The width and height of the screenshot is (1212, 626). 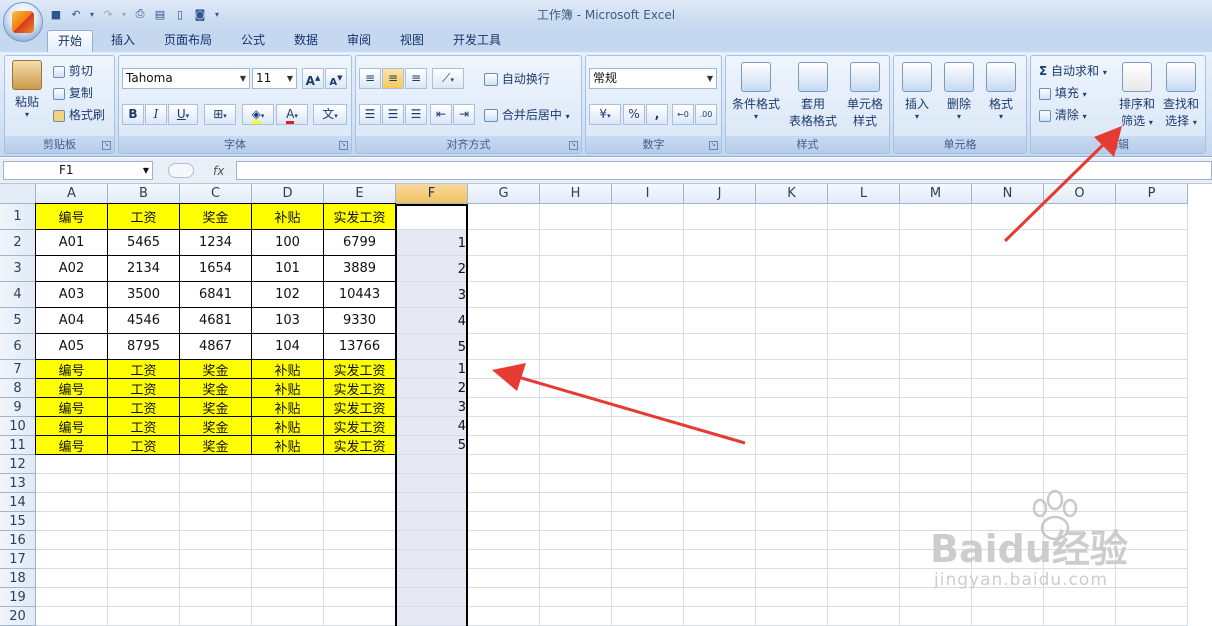 What do you see at coordinates (216, 321) in the screenshot?
I see `cell-c5: 4681` at bounding box center [216, 321].